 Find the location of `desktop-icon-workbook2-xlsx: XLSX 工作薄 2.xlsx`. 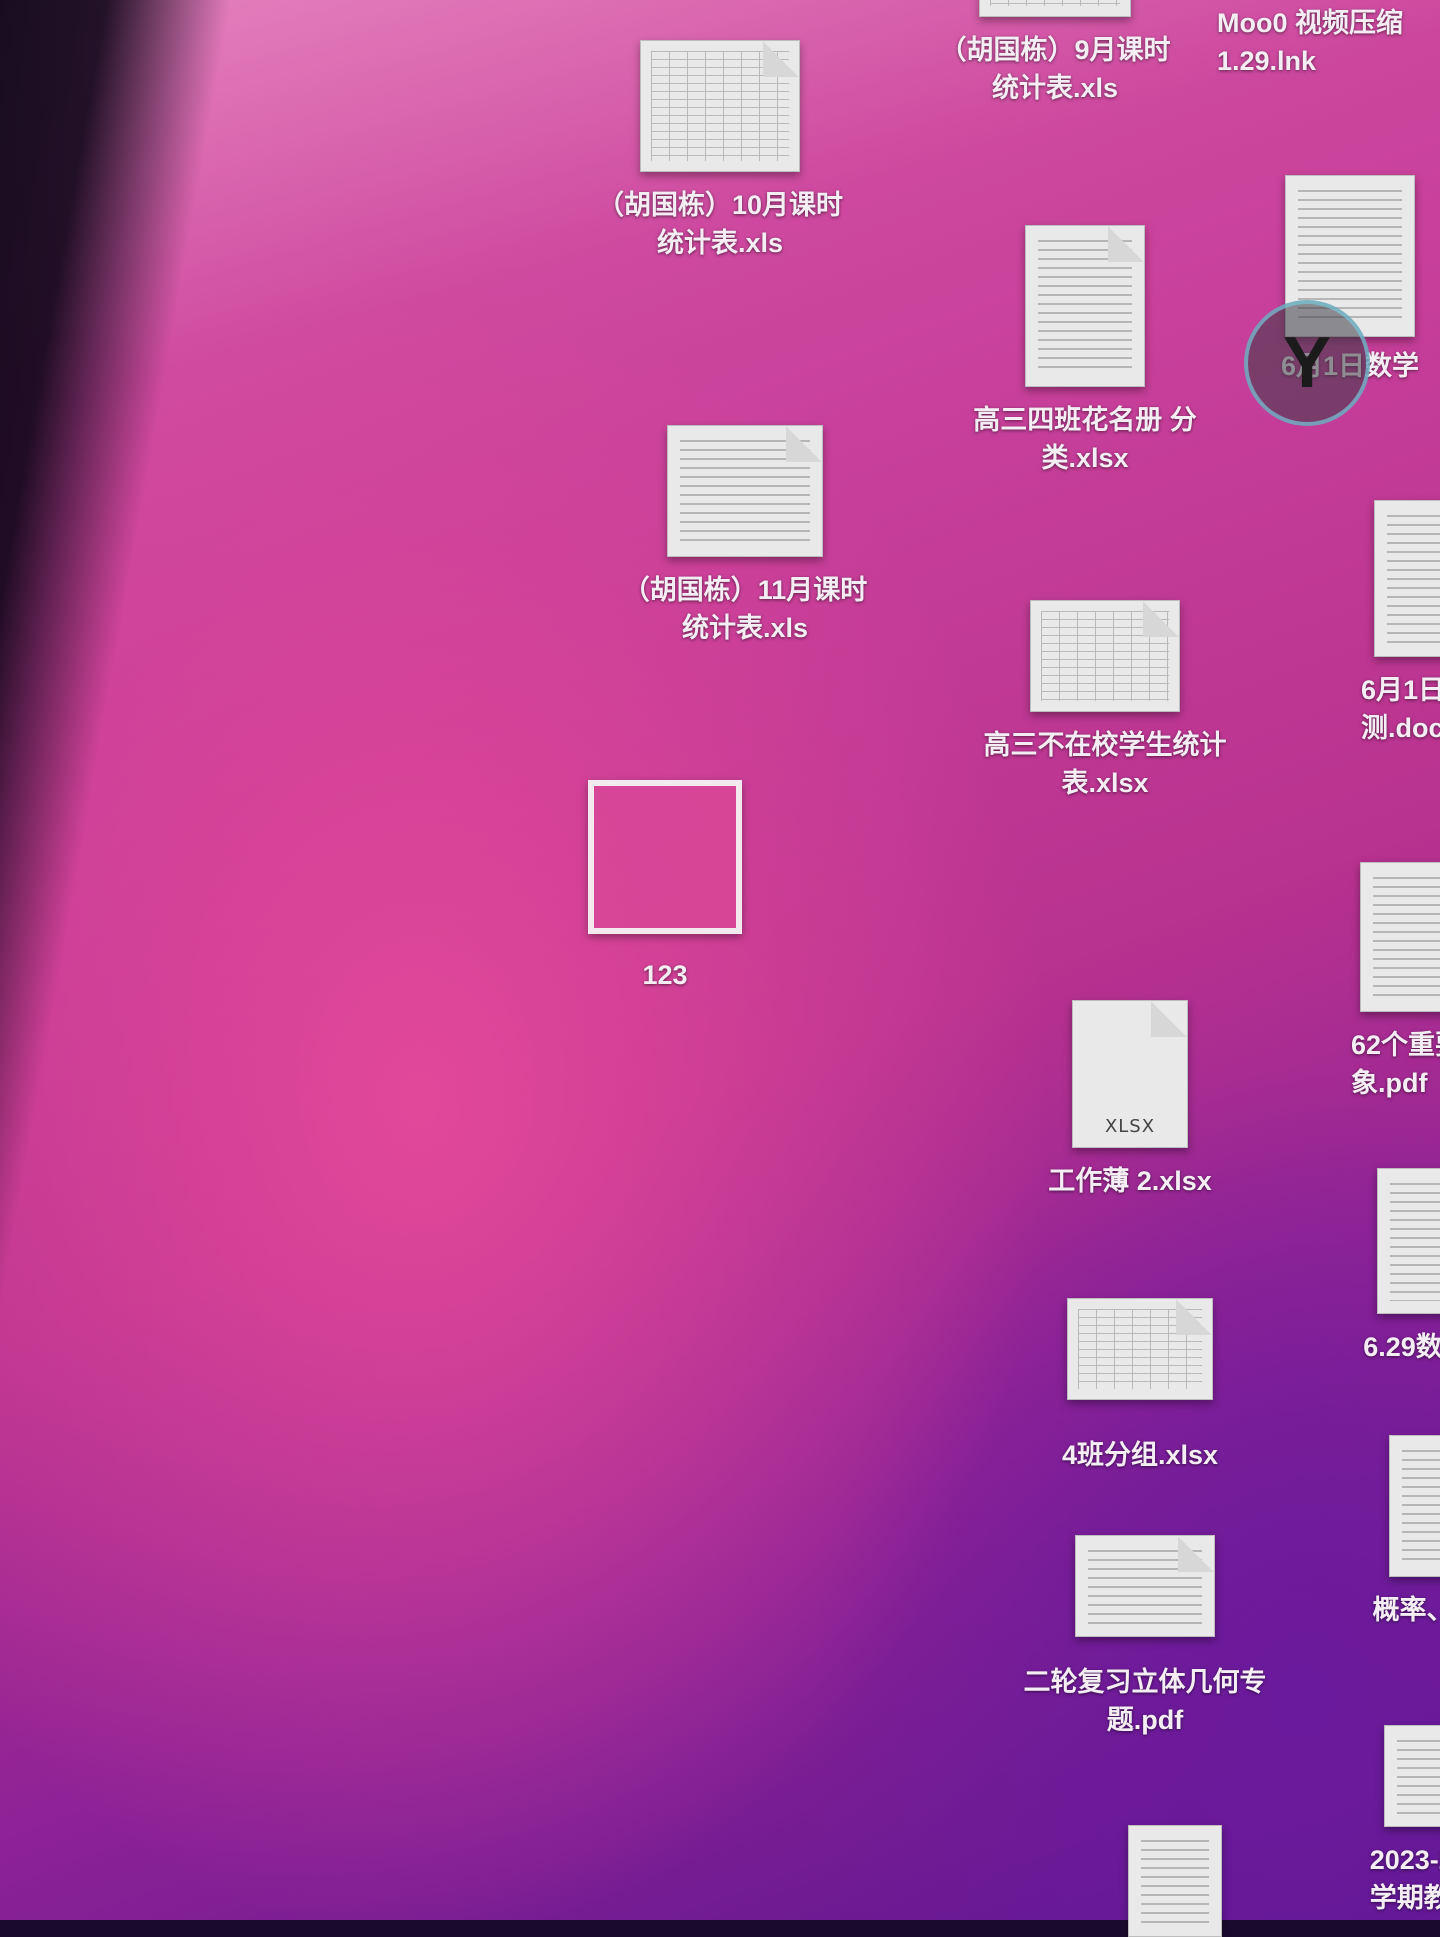

desktop-icon-workbook2-xlsx: XLSX 工作薄 2.xlsx is located at coordinates (1130, 1100).